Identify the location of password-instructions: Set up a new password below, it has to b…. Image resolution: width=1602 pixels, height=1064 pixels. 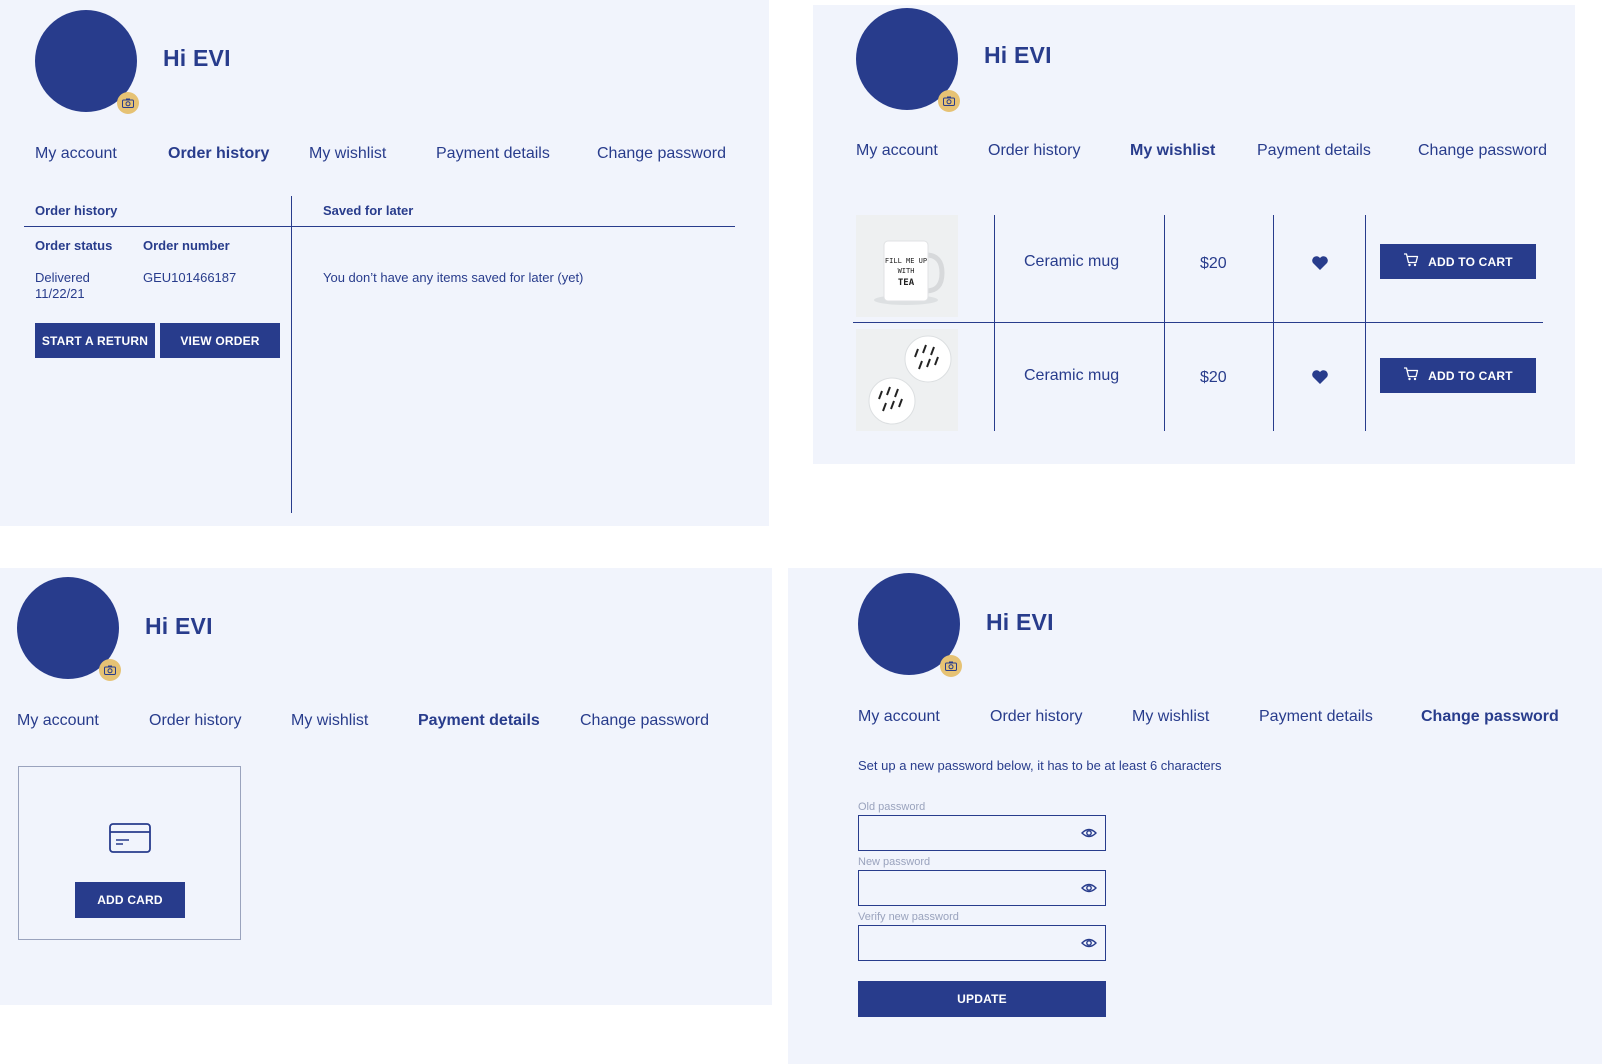
(1040, 765).